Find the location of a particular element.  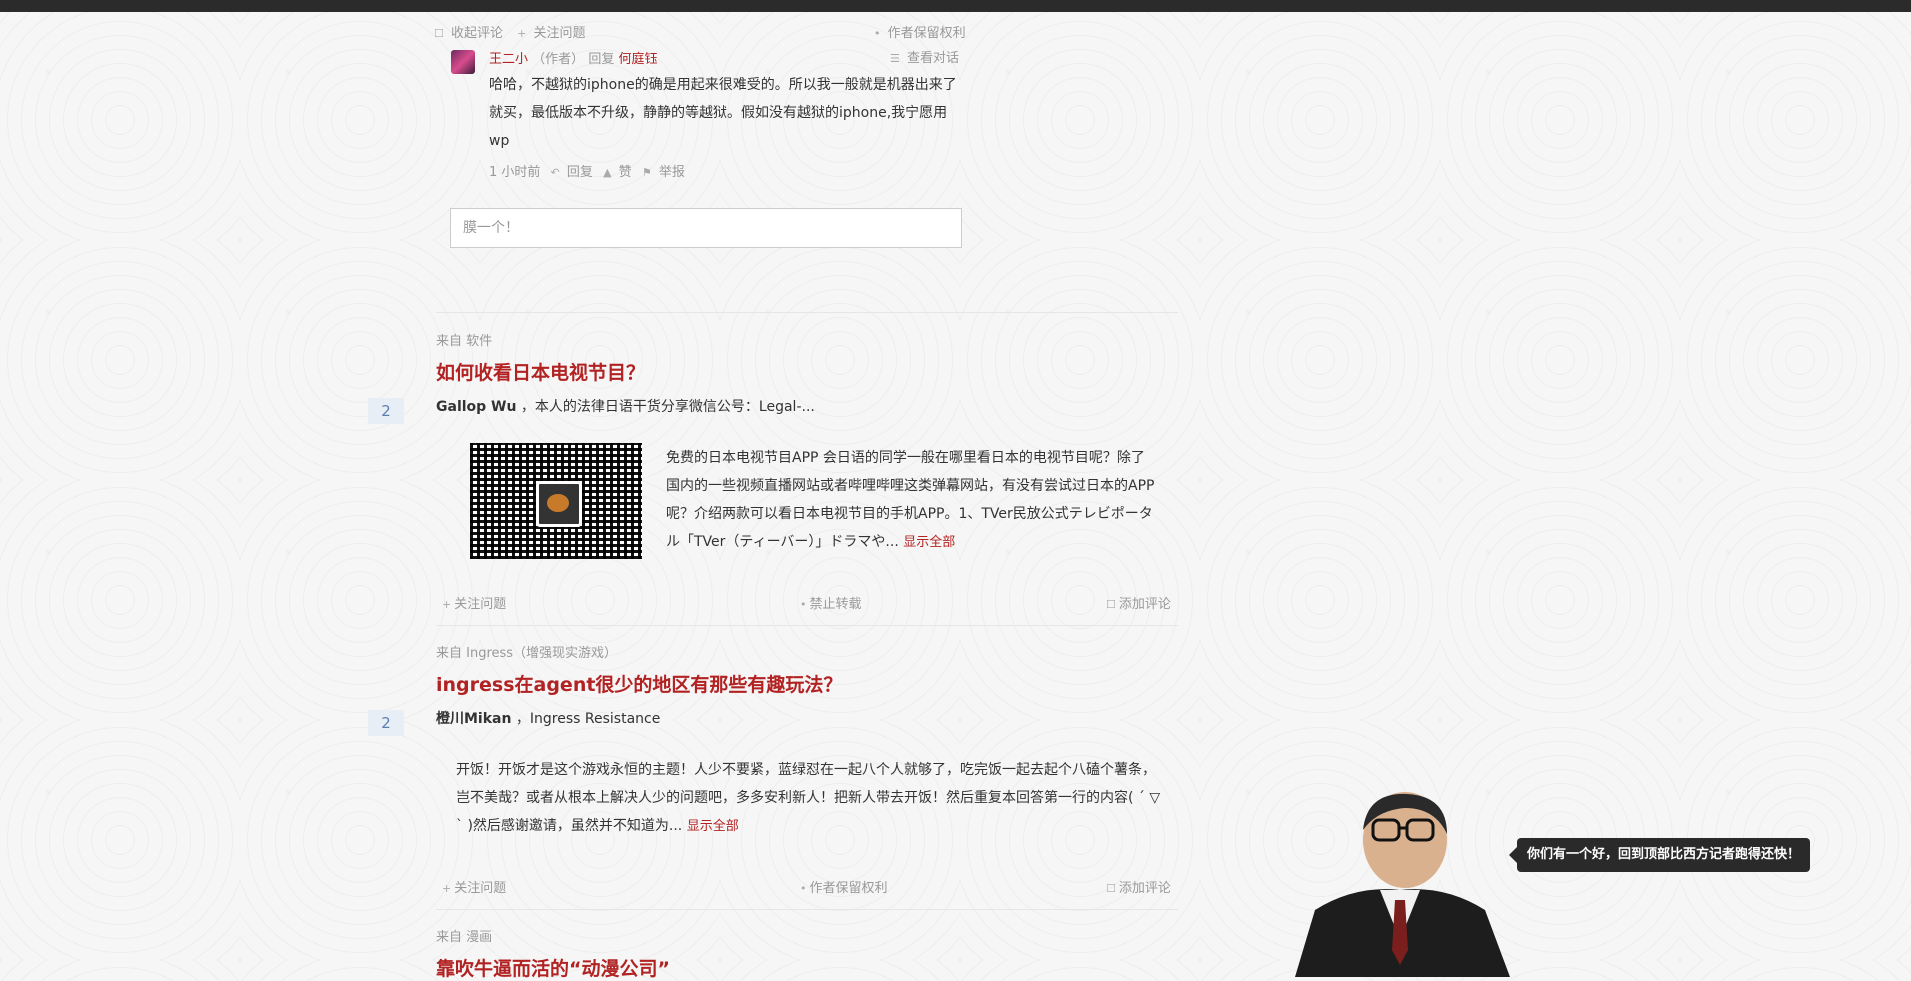

comment-actions-right: • 作者保留权利 is located at coordinates (920, 31).